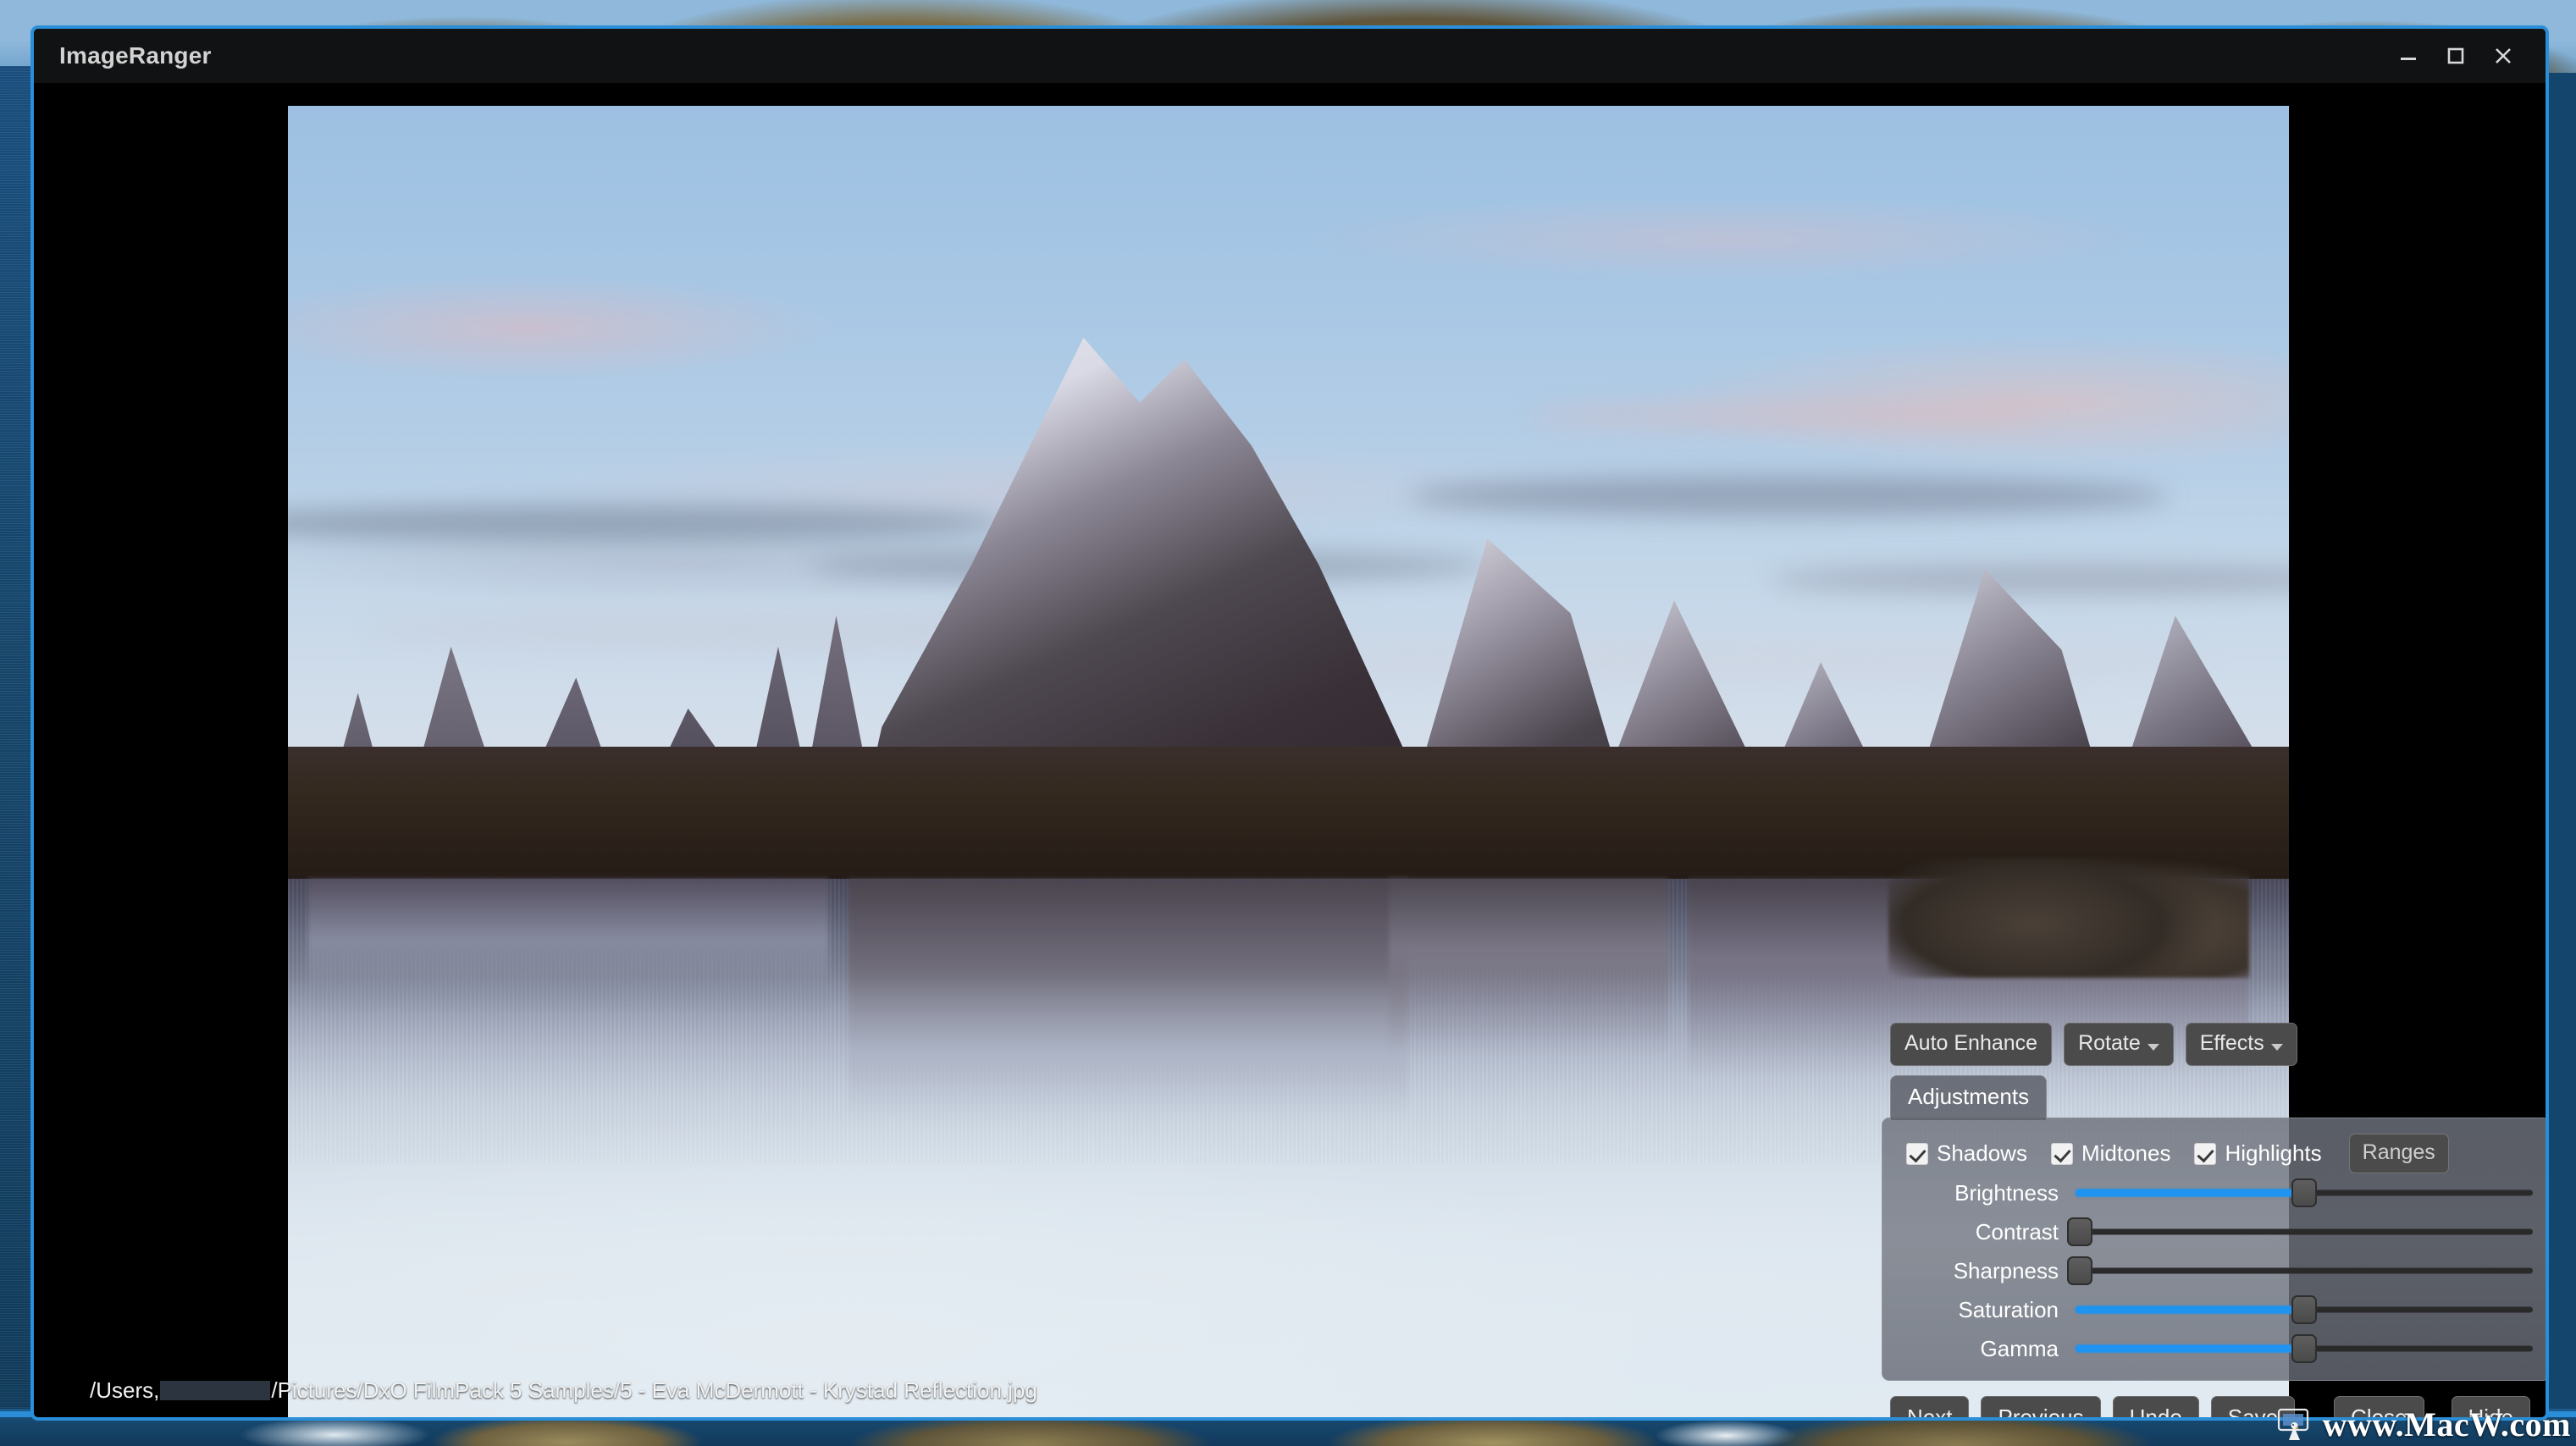 This screenshot has width=2576, height=1446. Describe the element at coordinates (2109, 1043) in the screenshot. I see `rotate-label: Rotate` at that location.